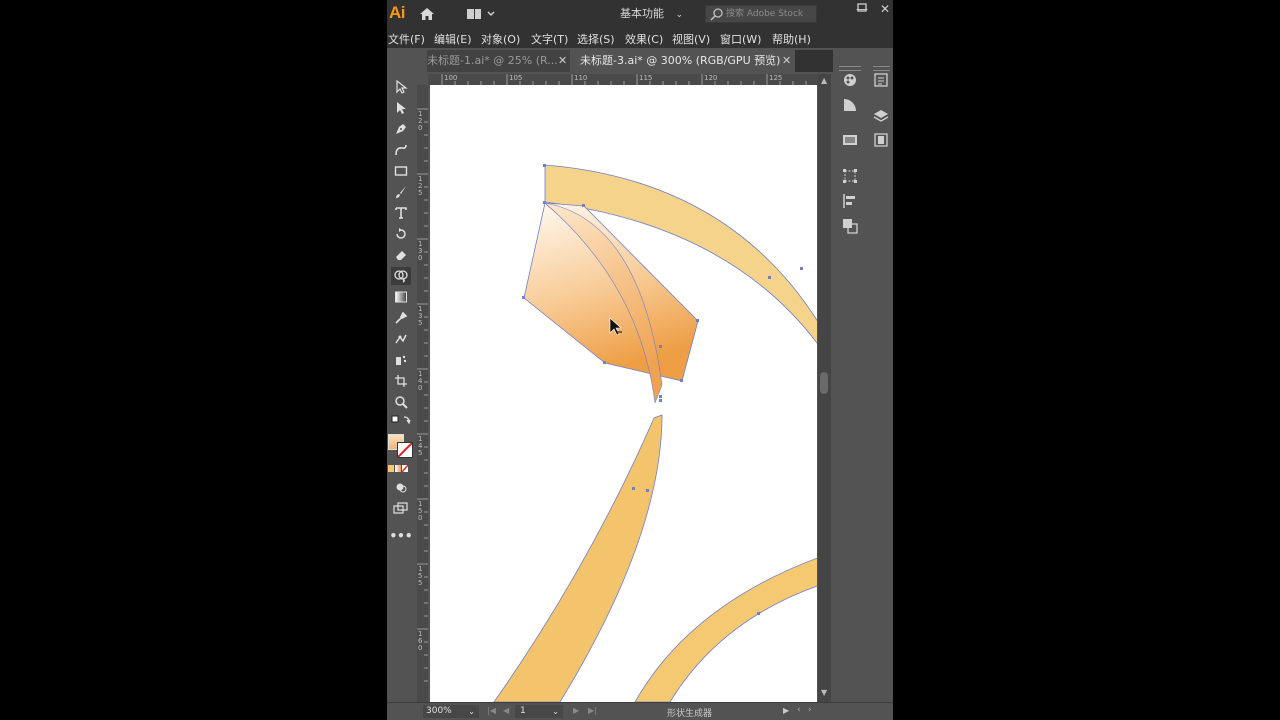  What do you see at coordinates (401, 360) in the screenshot?
I see `symbol-sprayer-tool-icon` at bounding box center [401, 360].